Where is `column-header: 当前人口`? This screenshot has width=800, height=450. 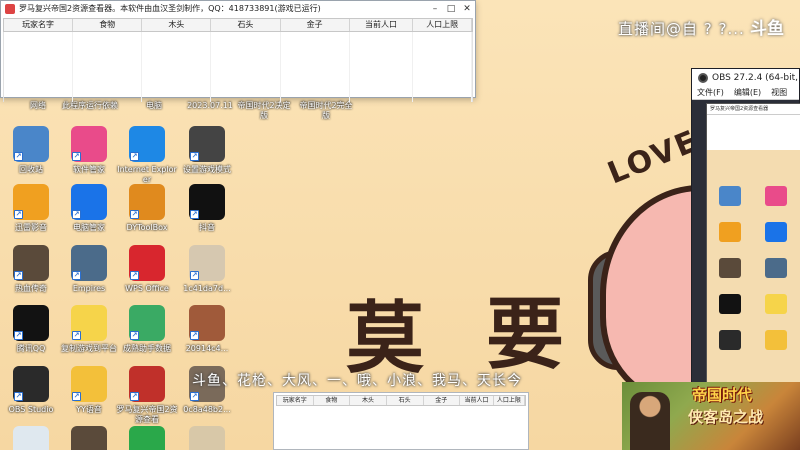 column-header: 当前人口 is located at coordinates (382, 25).